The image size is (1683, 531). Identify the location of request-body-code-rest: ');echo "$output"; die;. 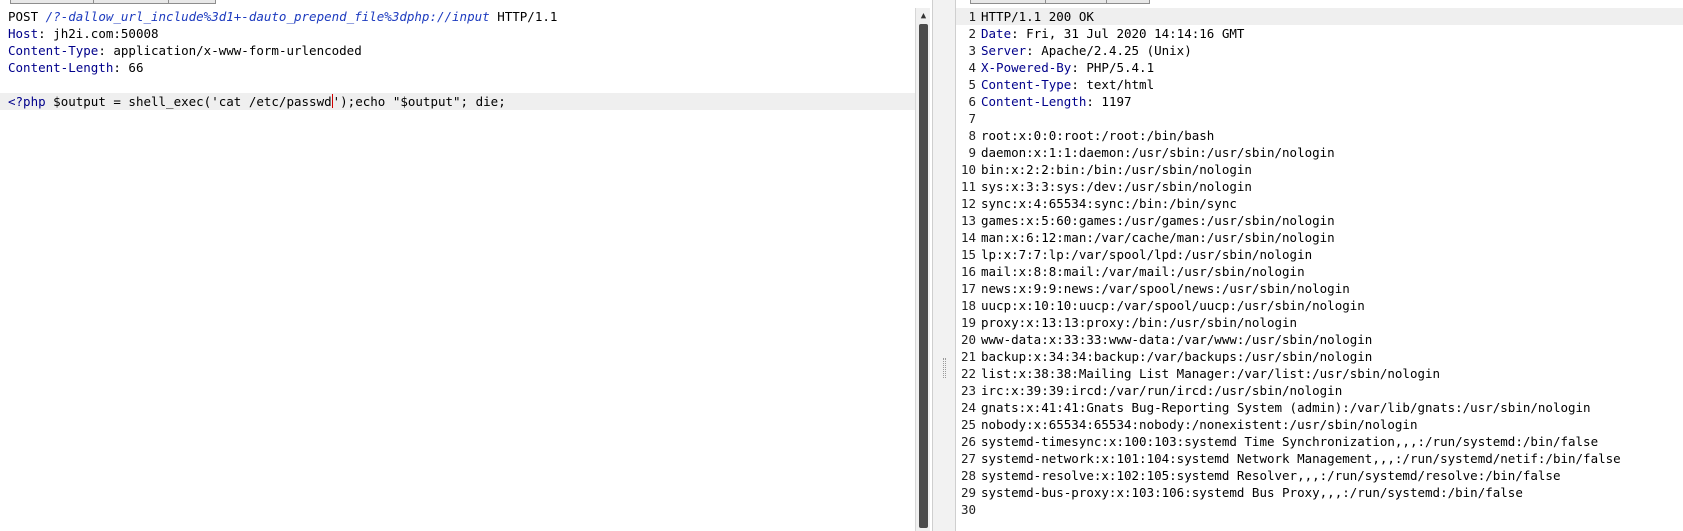
(419, 101).